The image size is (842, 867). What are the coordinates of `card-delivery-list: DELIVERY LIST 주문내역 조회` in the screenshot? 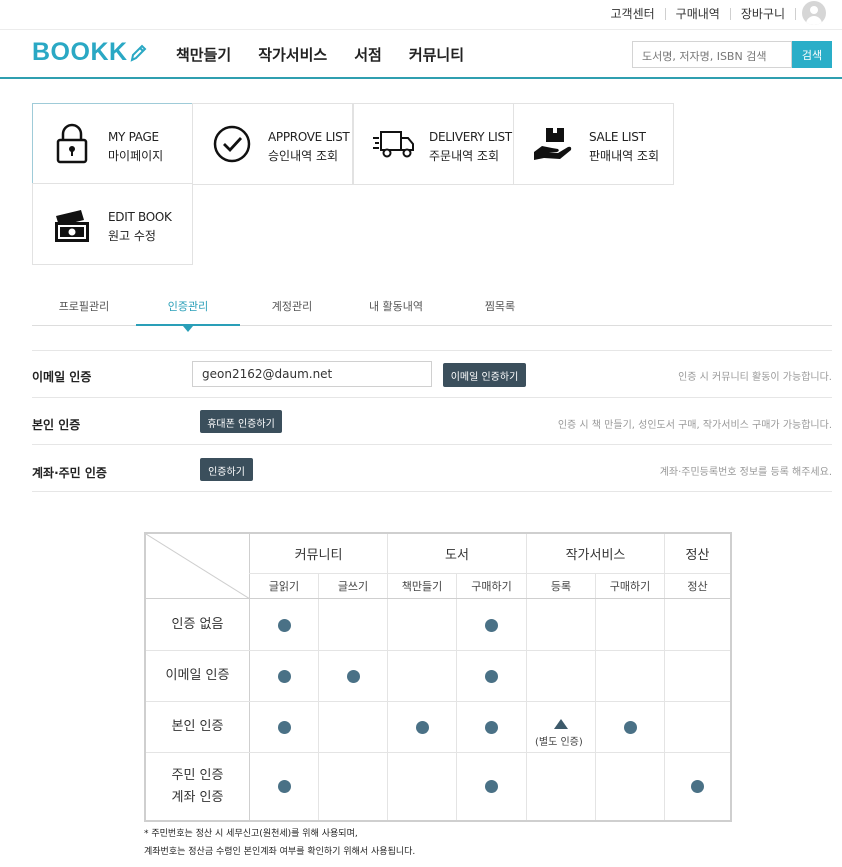 It's located at (433, 144).